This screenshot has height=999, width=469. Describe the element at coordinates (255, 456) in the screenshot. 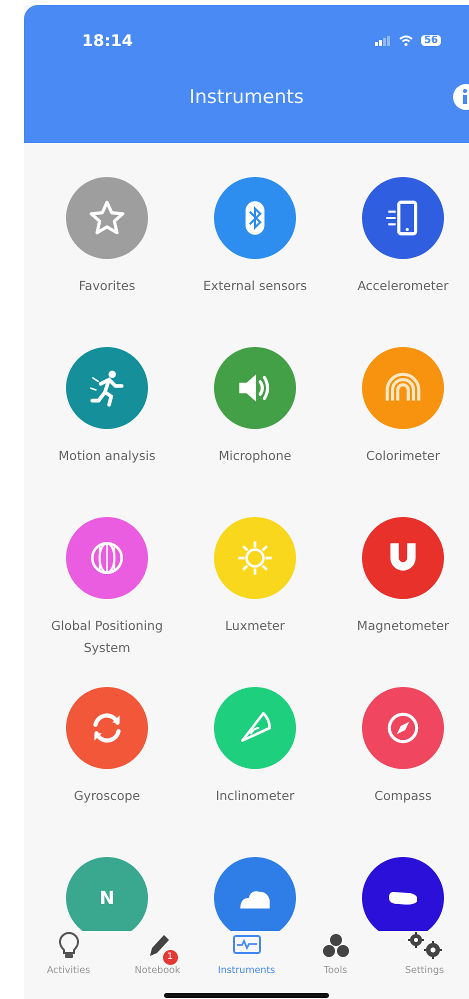

I see `instrument-label: Microphone` at that location.